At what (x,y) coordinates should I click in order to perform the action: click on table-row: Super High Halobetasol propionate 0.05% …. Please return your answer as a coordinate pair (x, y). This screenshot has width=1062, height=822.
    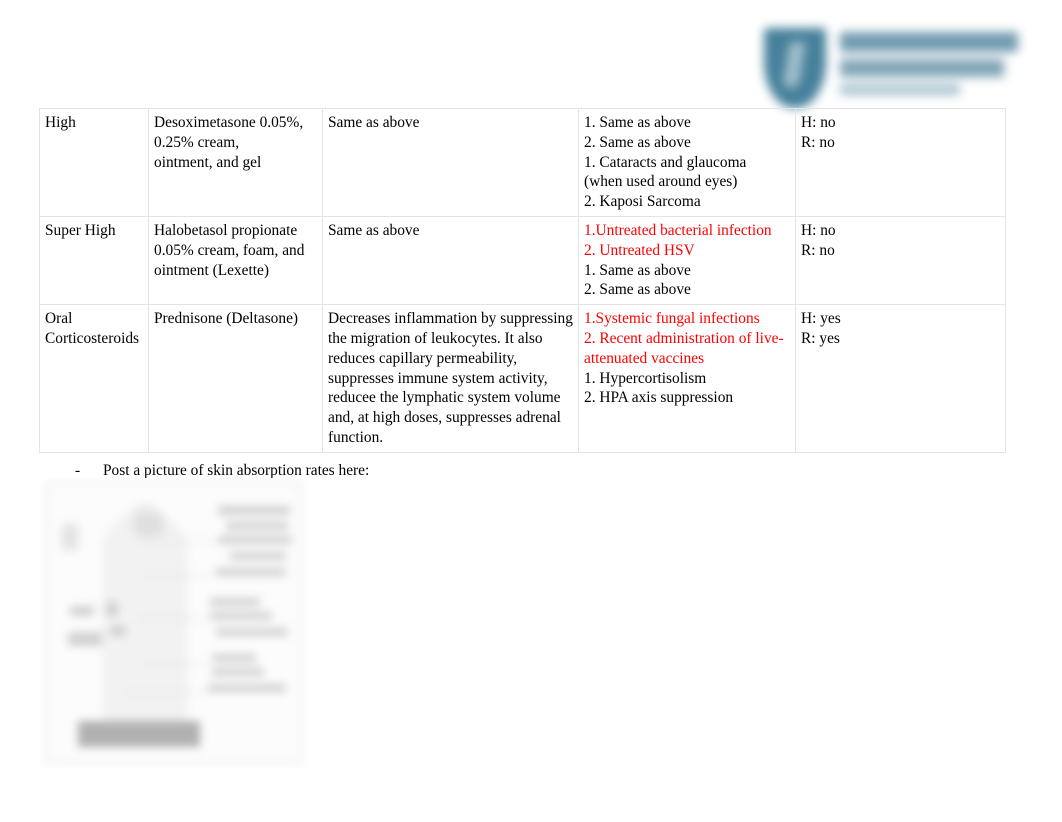
    Looking at the image, I should click on (522, 260).